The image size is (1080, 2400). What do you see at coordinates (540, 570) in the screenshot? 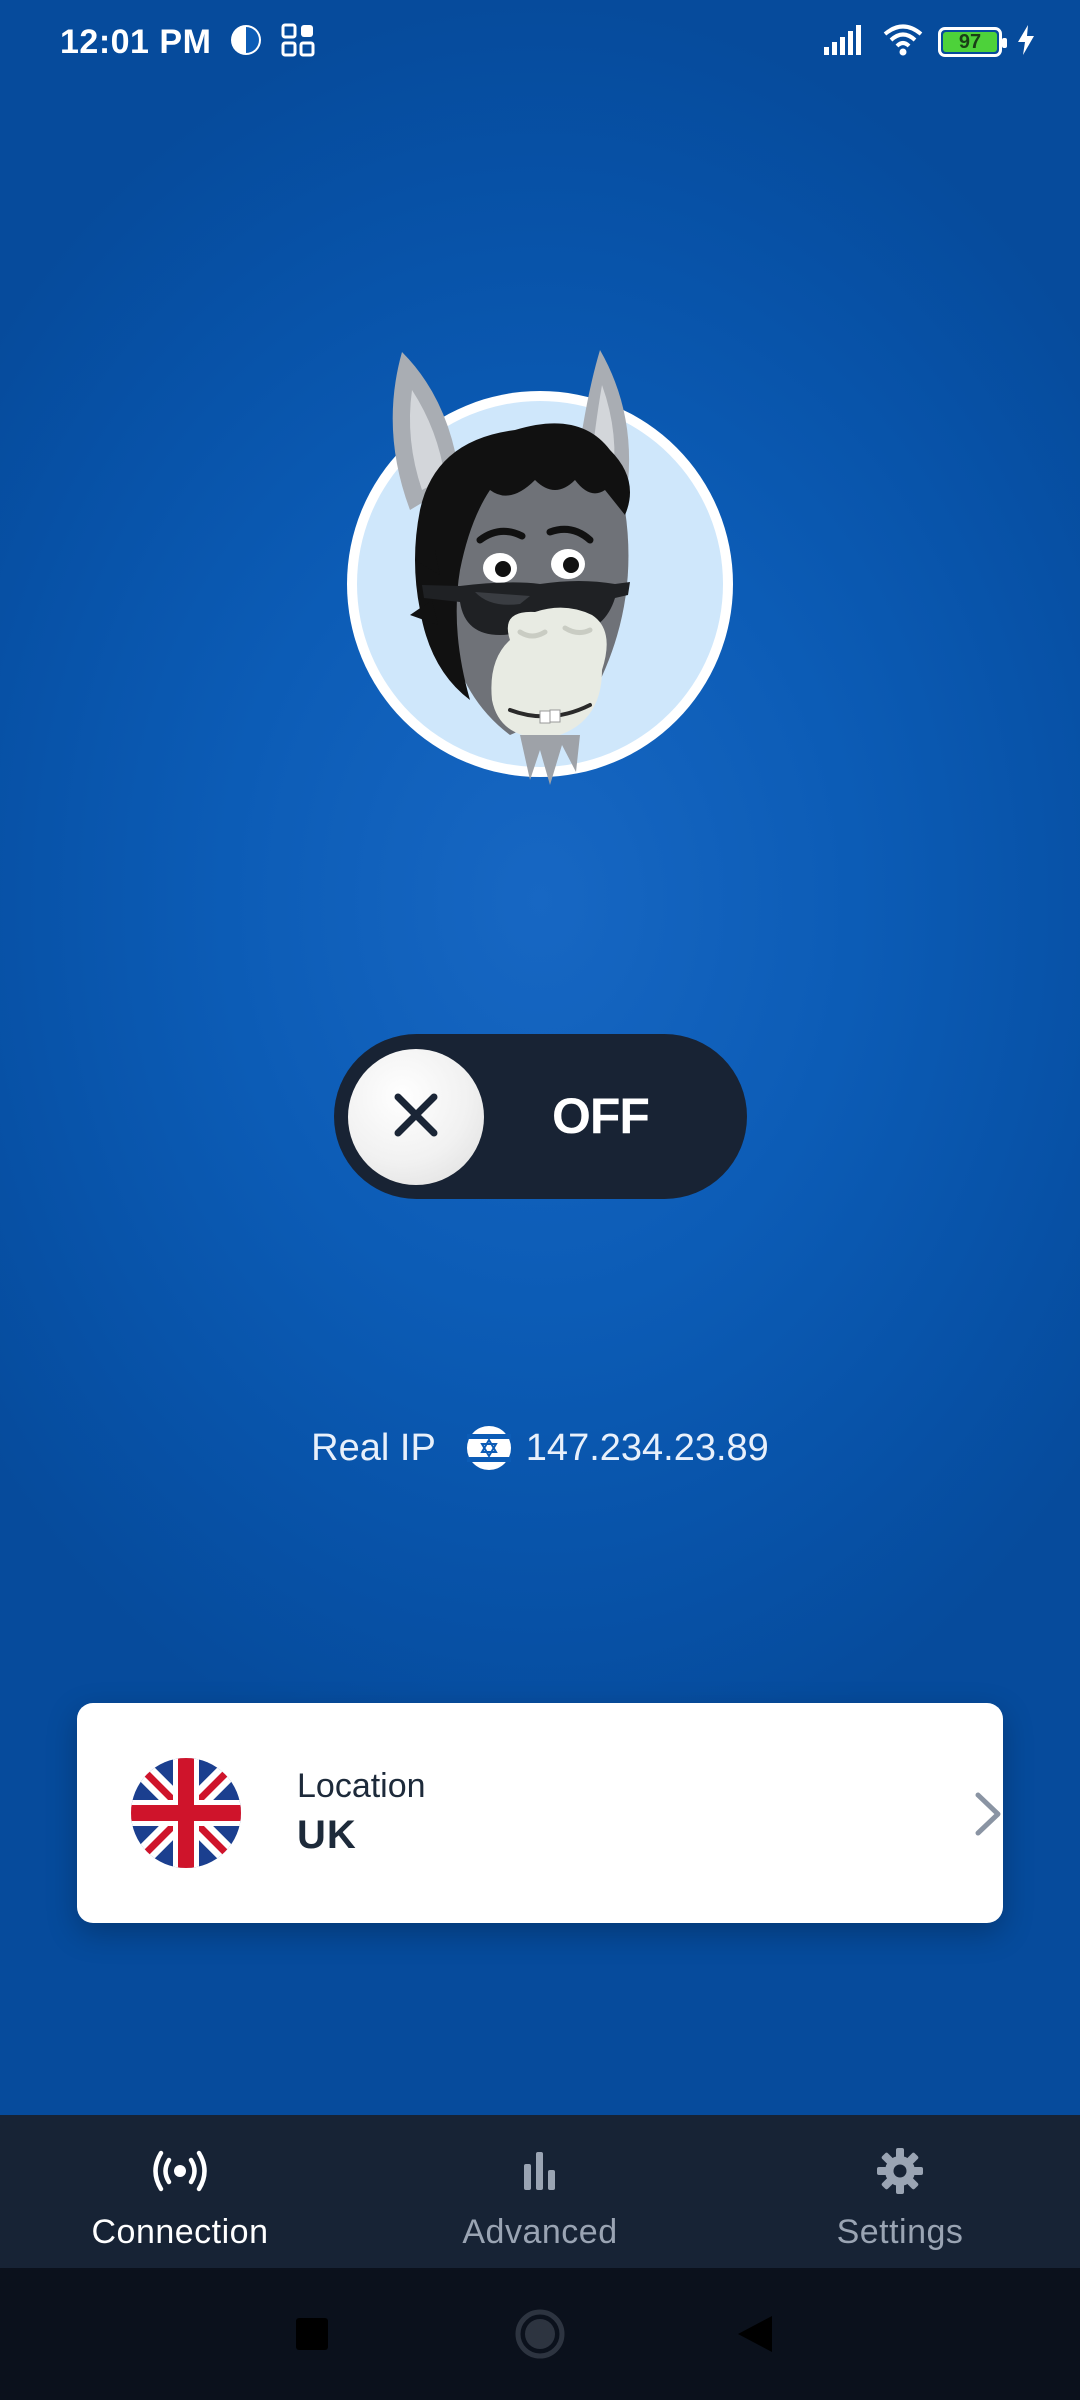
I see `donkey-mascot-logo` at bounding box center [540, 570].